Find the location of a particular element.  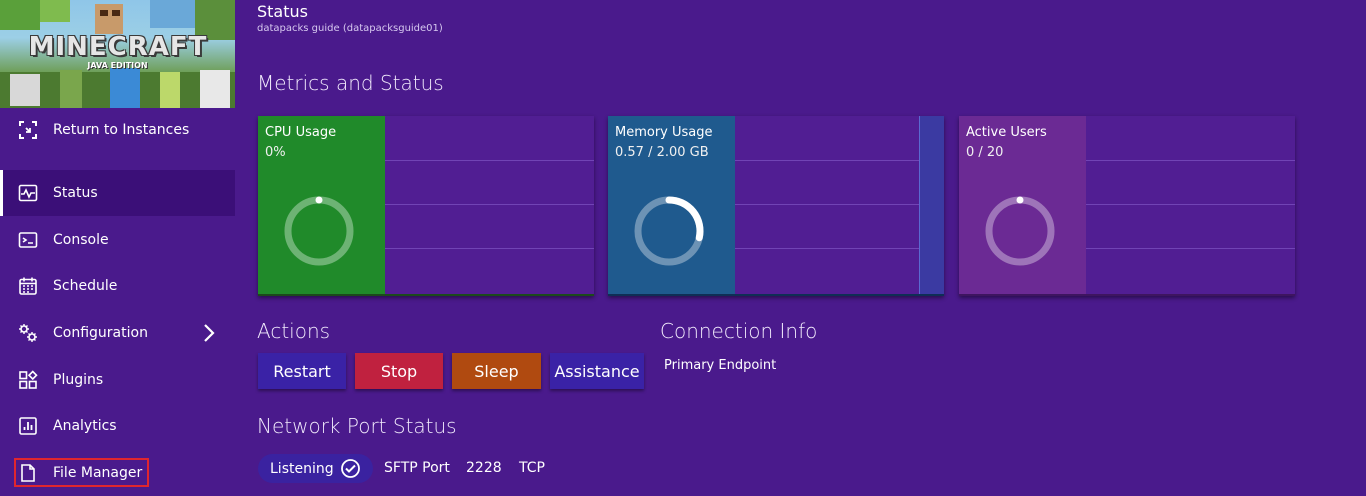

cpu-gauge is located at coordinates (319, 231).